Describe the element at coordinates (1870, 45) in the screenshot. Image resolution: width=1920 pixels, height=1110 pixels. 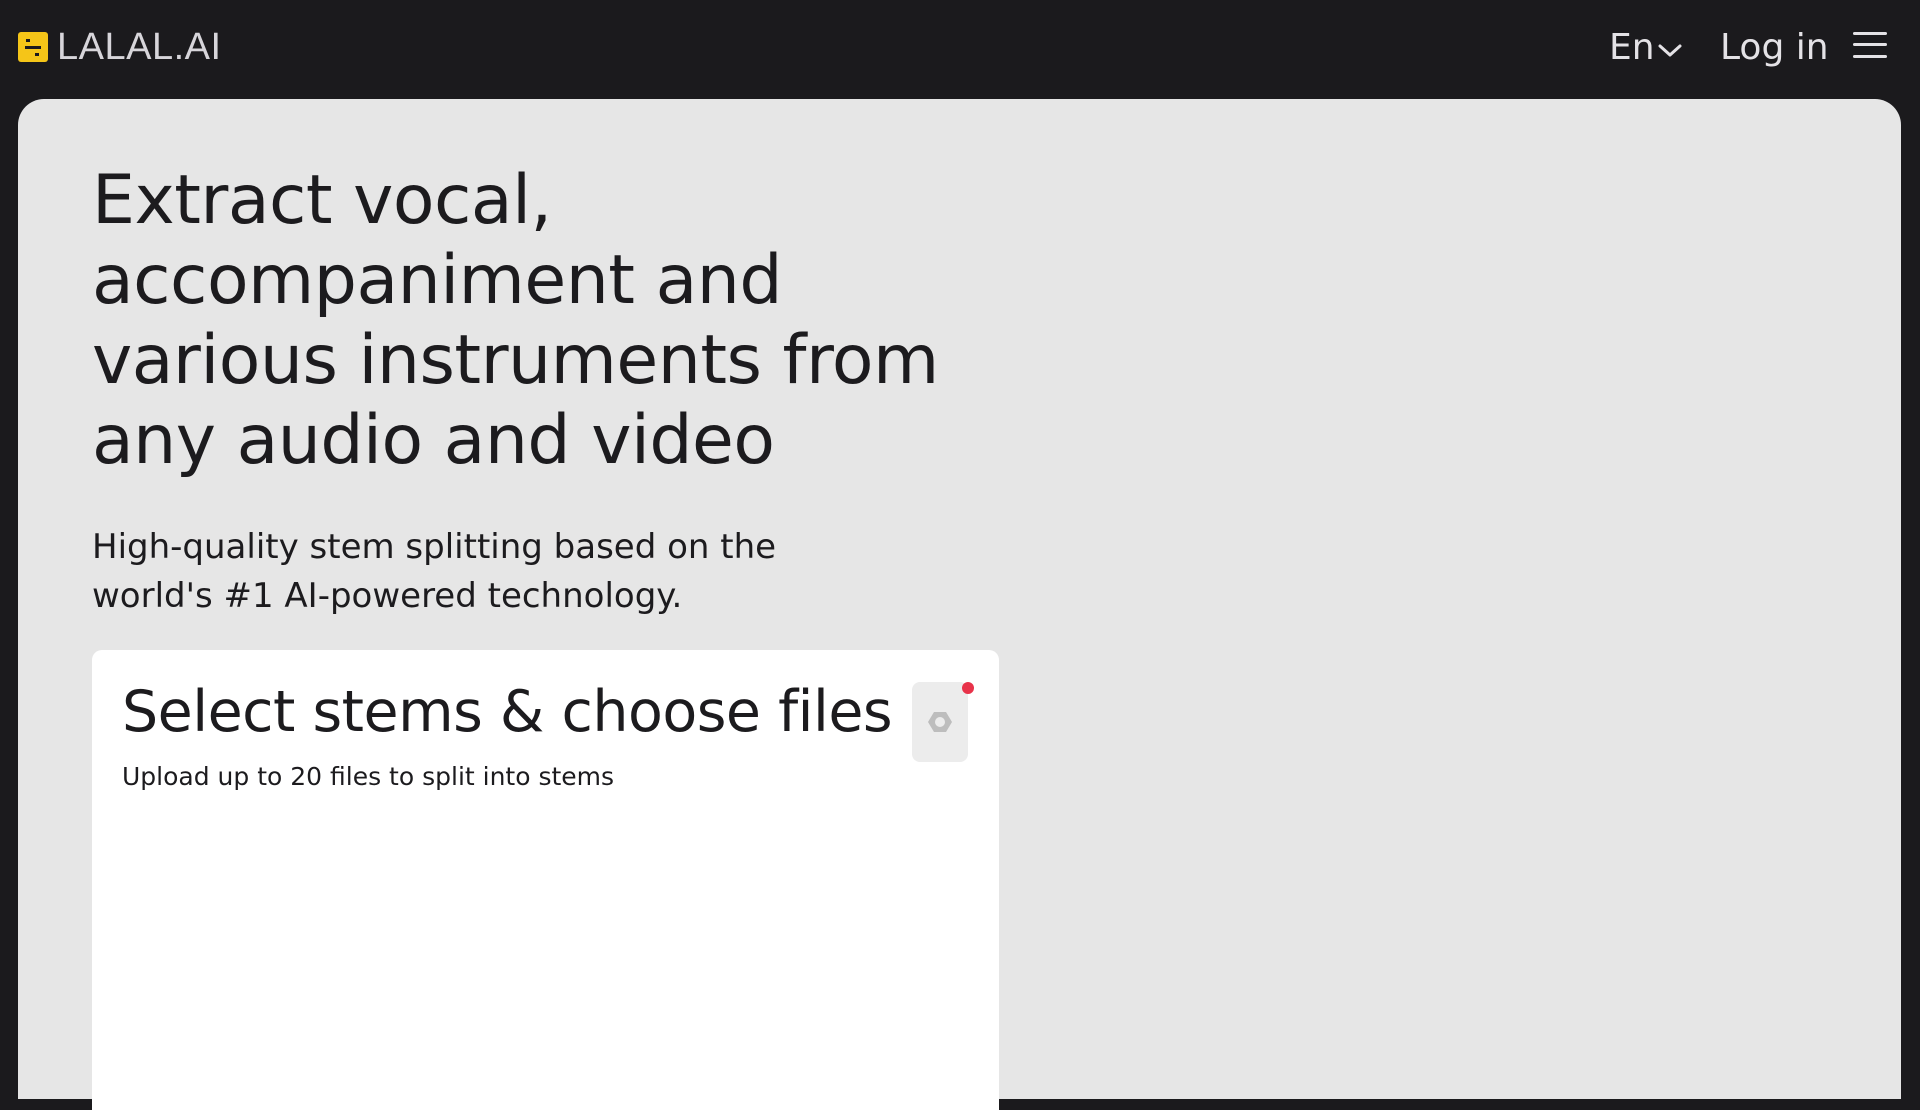
I see `hamburger-menu-icon` at that location.